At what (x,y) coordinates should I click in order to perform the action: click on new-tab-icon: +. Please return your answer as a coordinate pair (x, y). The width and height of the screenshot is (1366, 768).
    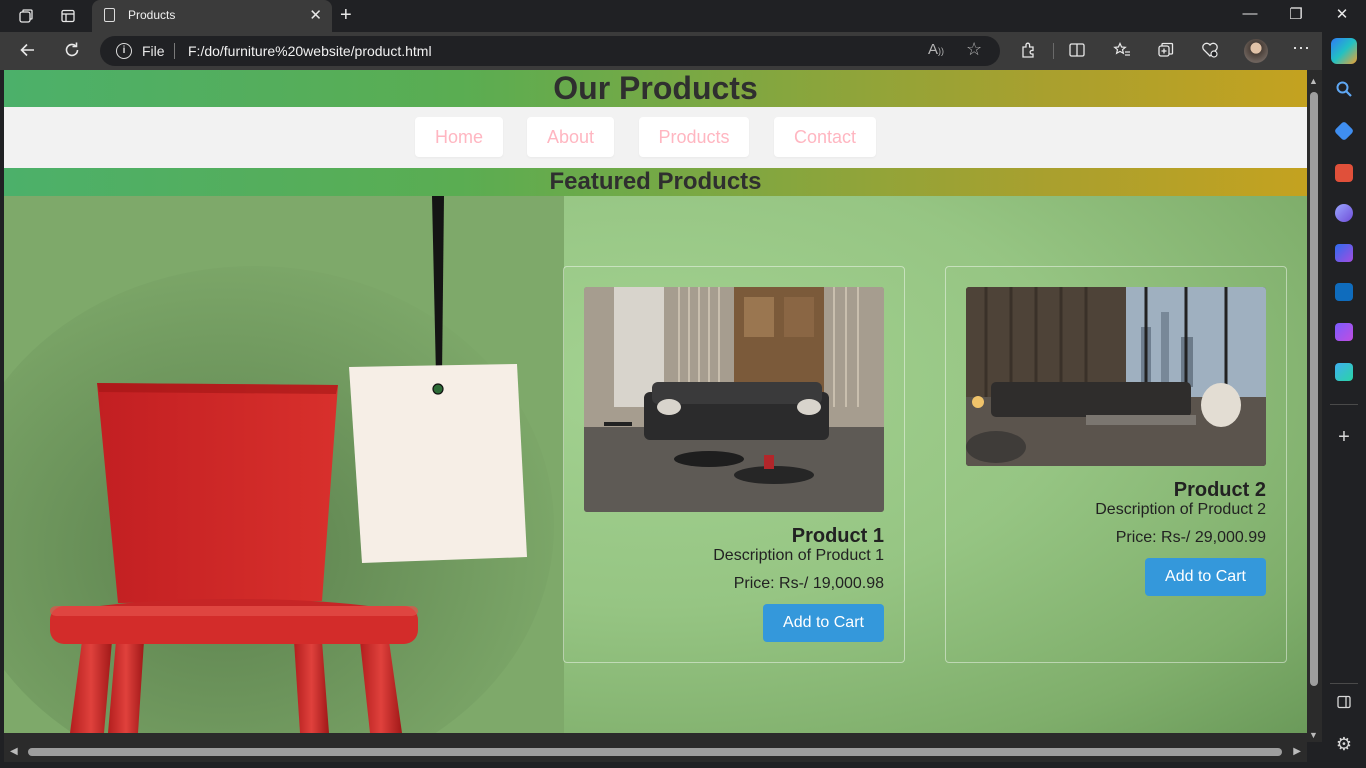
    Looking at the image, I should click on (346, 15).